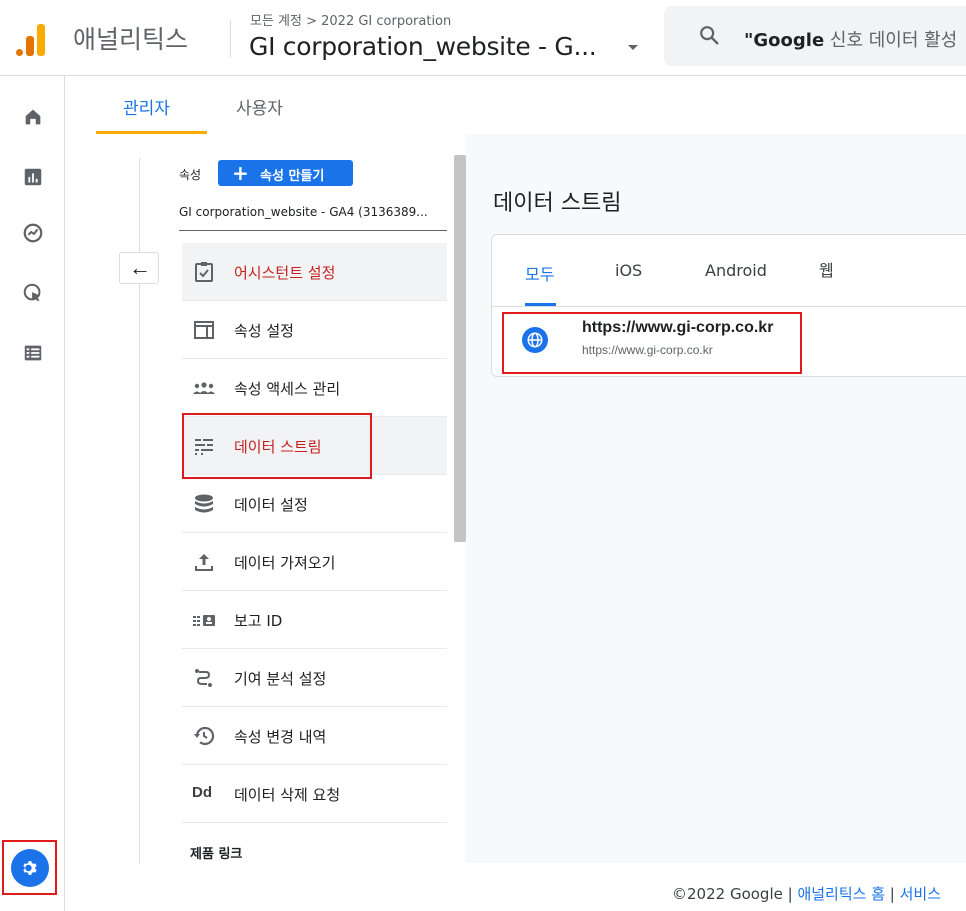 Image resolution: width=966 pixels, height=911 pixels. I want to click on create-property-button: + 속성 만들기, so click(285, 173).